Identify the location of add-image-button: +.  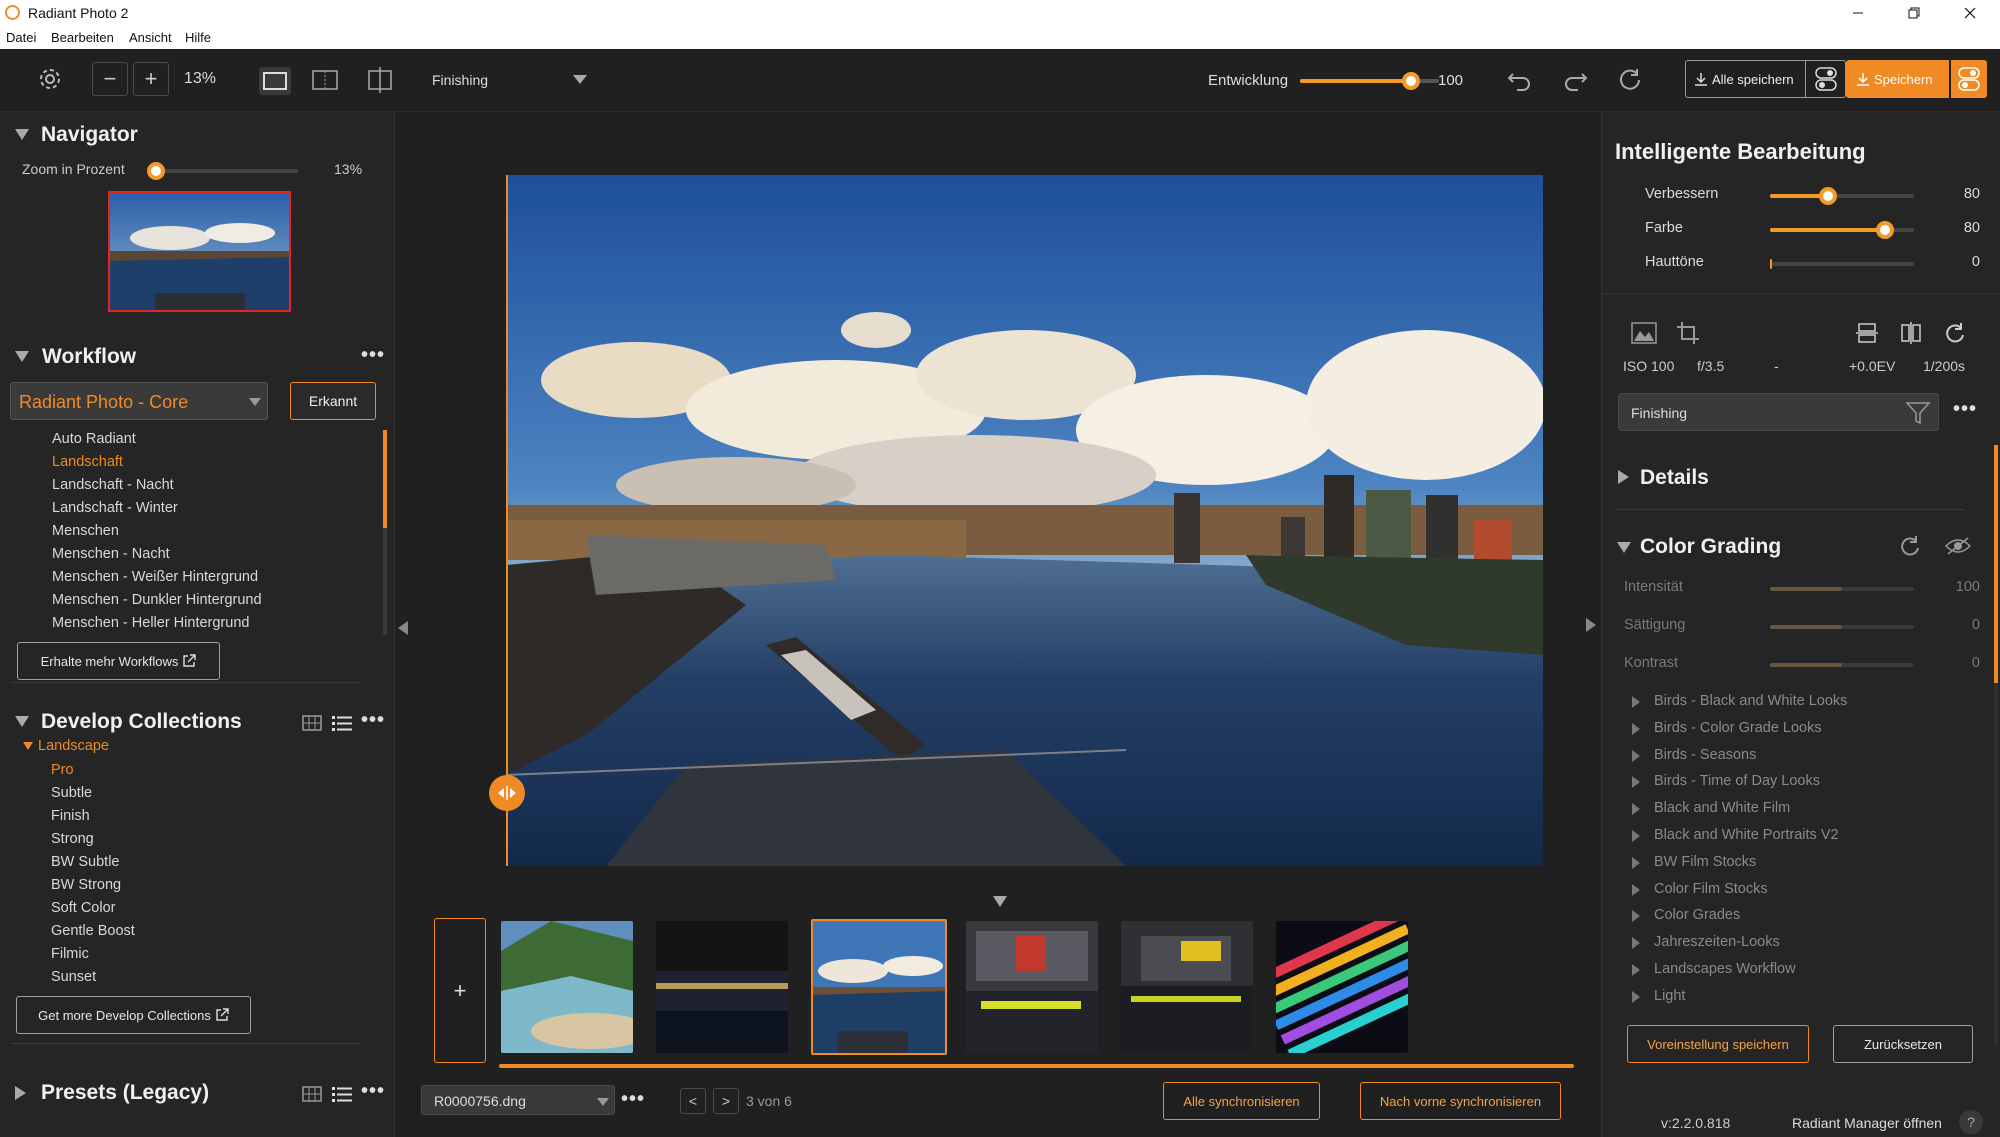
(460, 990).